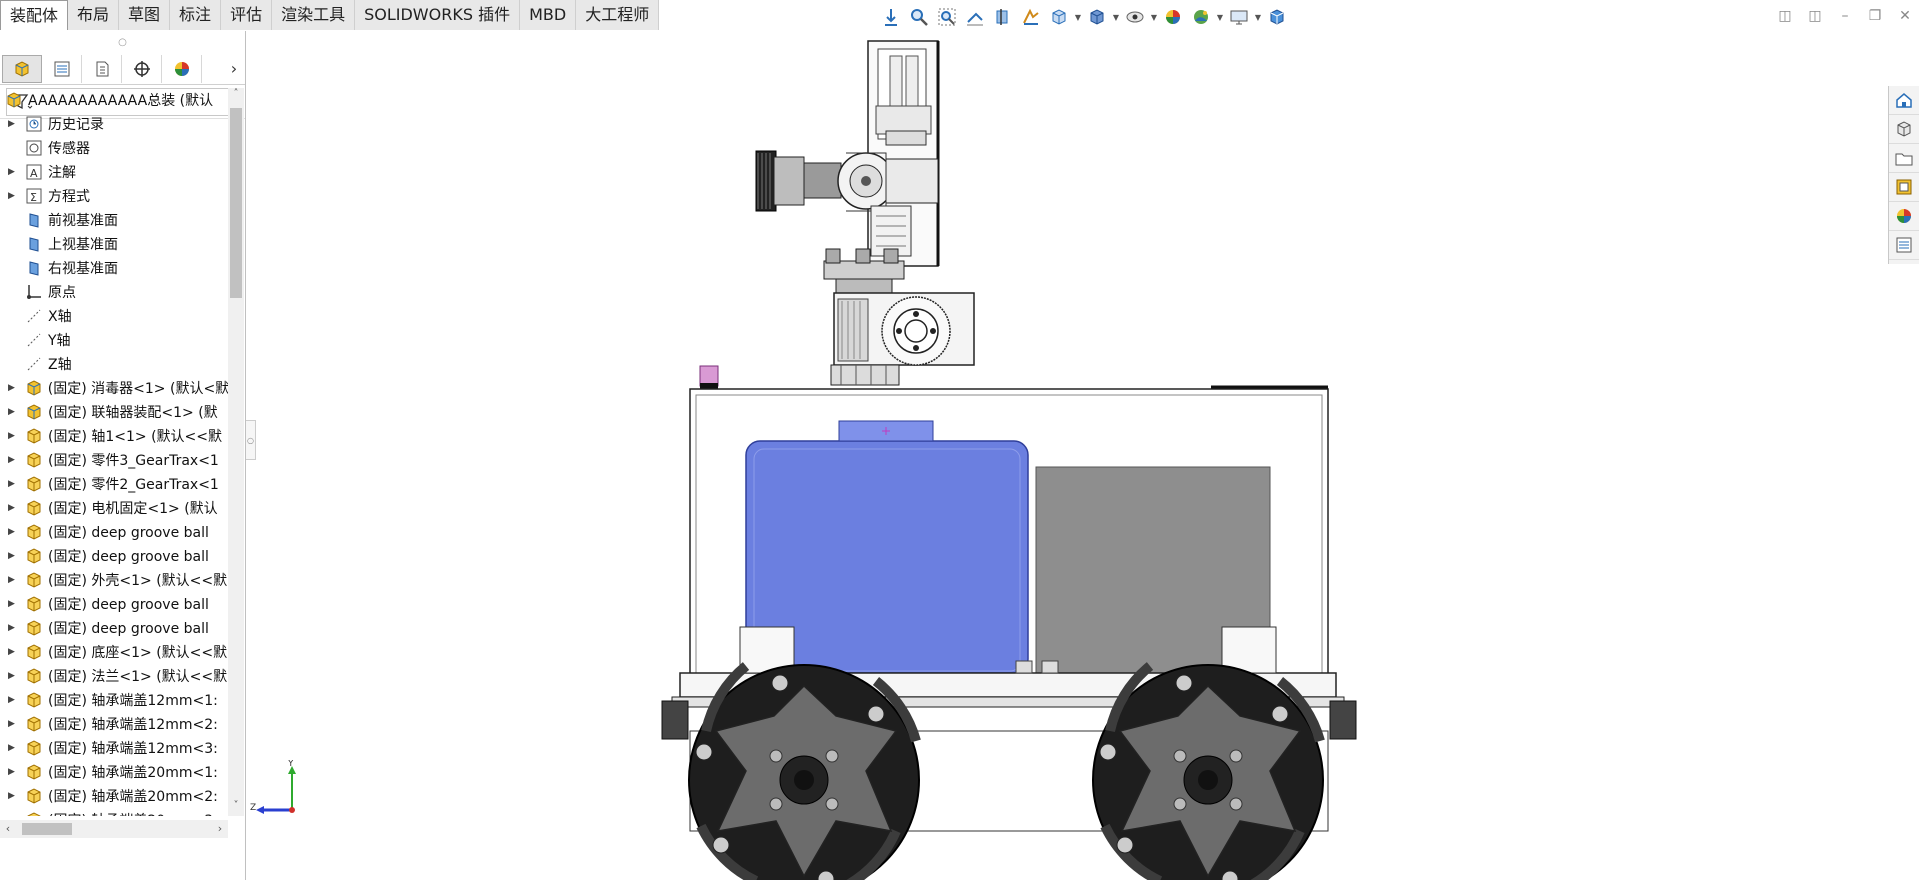 Image resolution: width=1919 pixels, height=880 pixels. Describe the element at coordinates (114, 412) in the screenshot. I see `tree-item: ▶ (固定) 联轴器装配<1> (默` at that location.